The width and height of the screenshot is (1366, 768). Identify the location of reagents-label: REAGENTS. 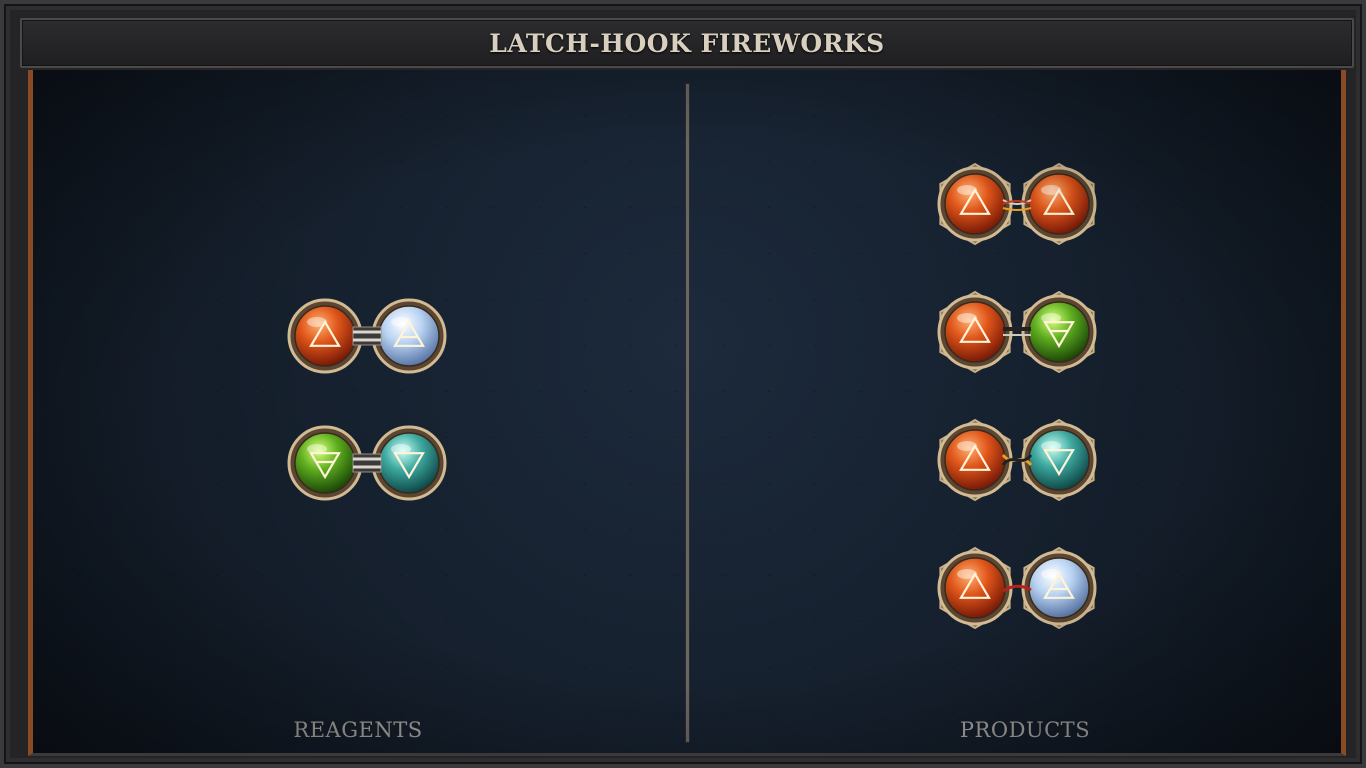
(358, 730).